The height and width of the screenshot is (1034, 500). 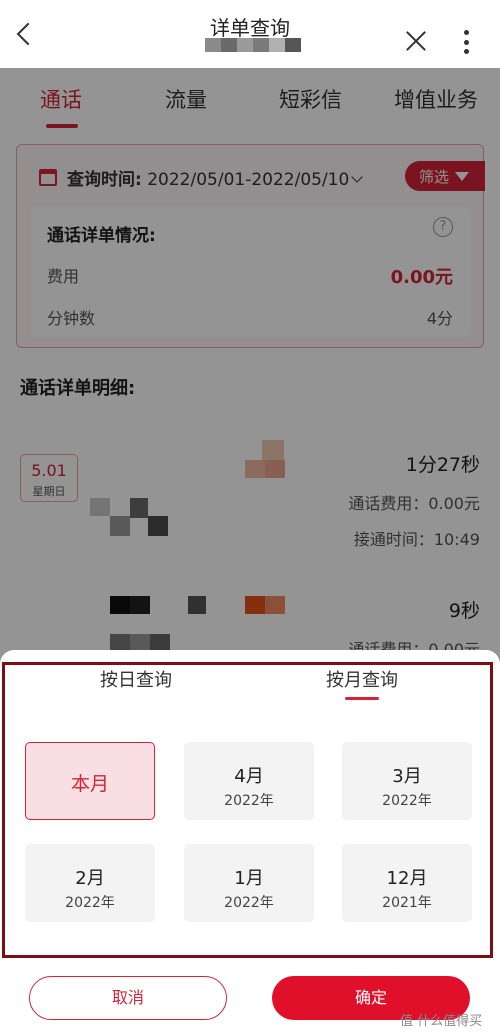 What do you see at coordinates (253, 45) in the screenshot?
I see `pixelated-phone-number` at bounding box center [253, 45].